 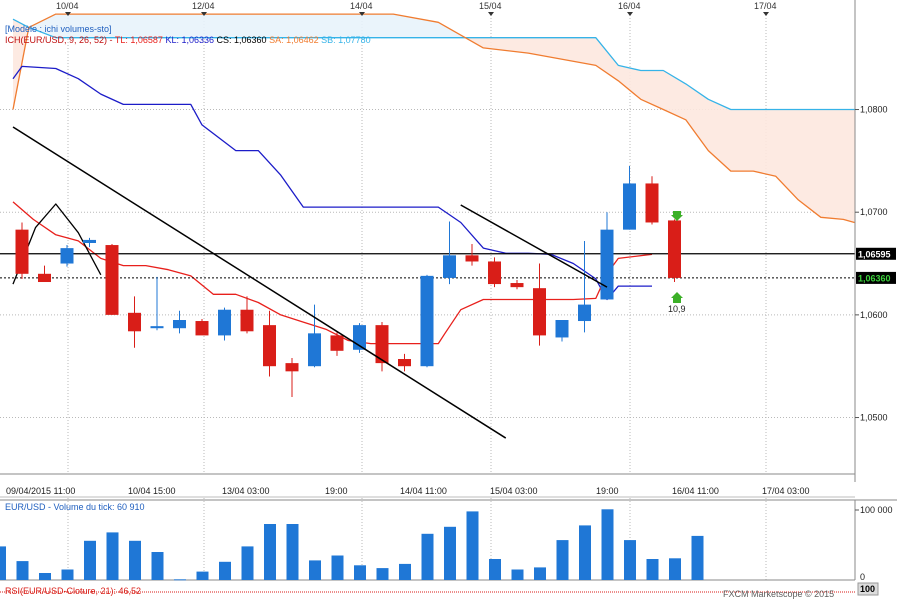 I want to click on top-date-label: 15/04, so click(x=490, y=6).